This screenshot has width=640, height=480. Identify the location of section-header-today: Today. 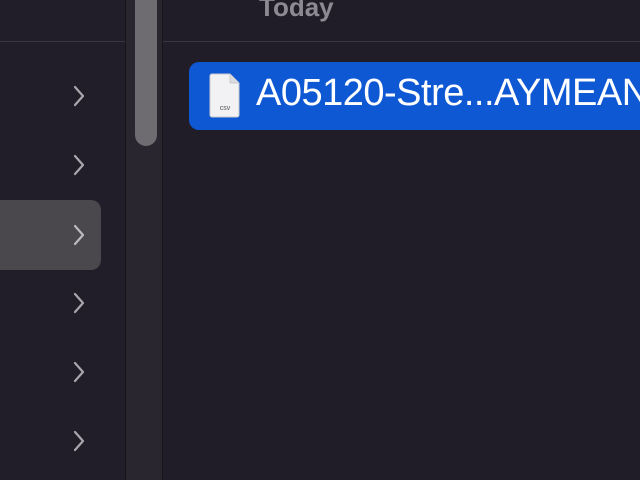
(296, 11).